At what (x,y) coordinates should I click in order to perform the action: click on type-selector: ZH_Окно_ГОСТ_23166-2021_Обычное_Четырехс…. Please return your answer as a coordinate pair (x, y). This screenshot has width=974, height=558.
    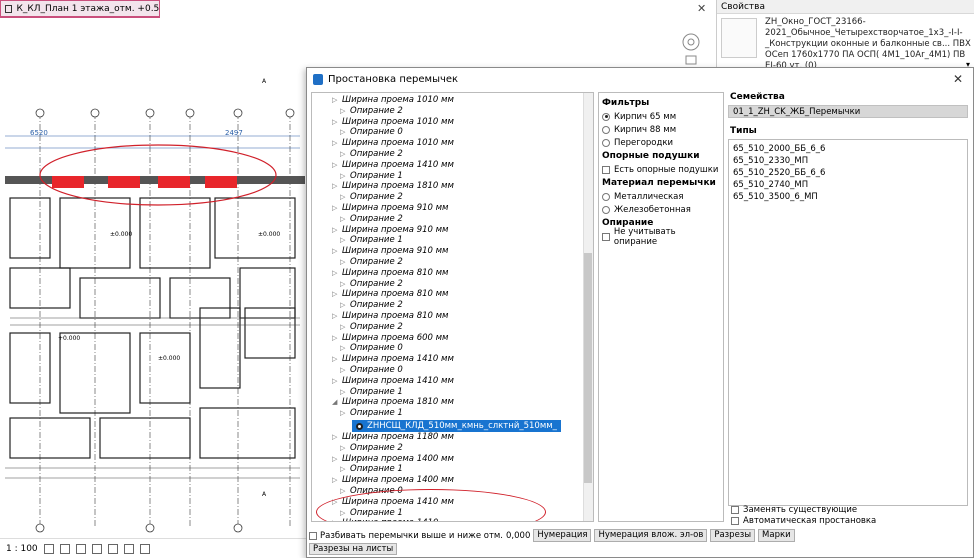
    Looking at the image, I should click on (869, 44).